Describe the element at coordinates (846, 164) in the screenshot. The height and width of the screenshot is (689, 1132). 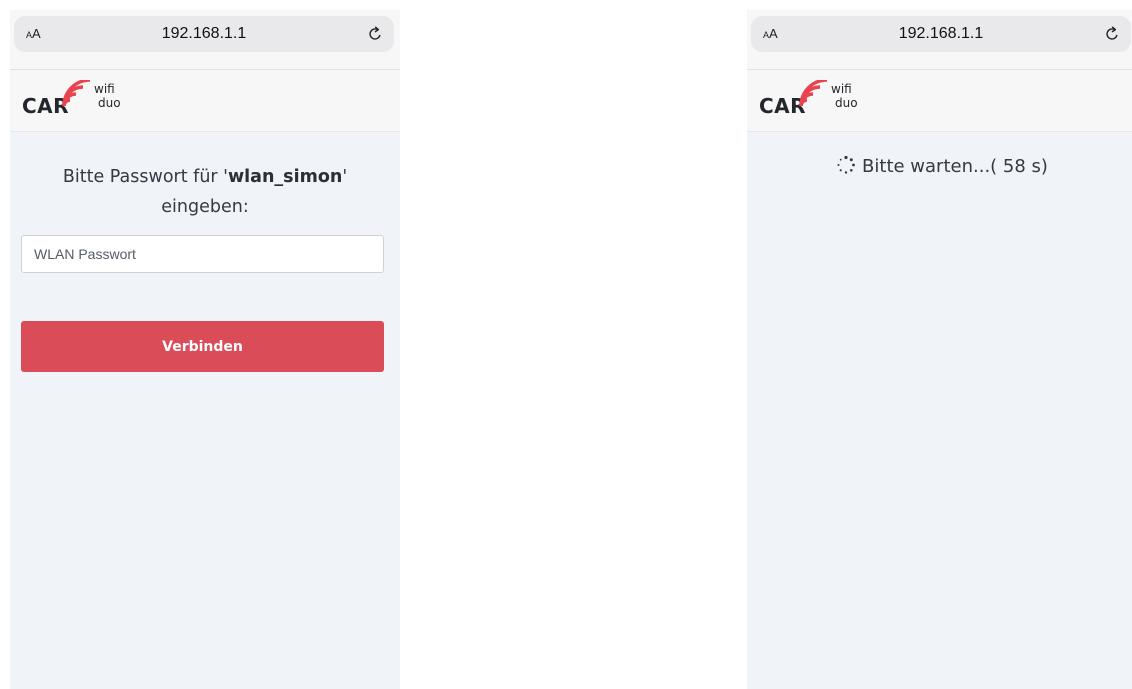
I see `spinner-icon` at that location.